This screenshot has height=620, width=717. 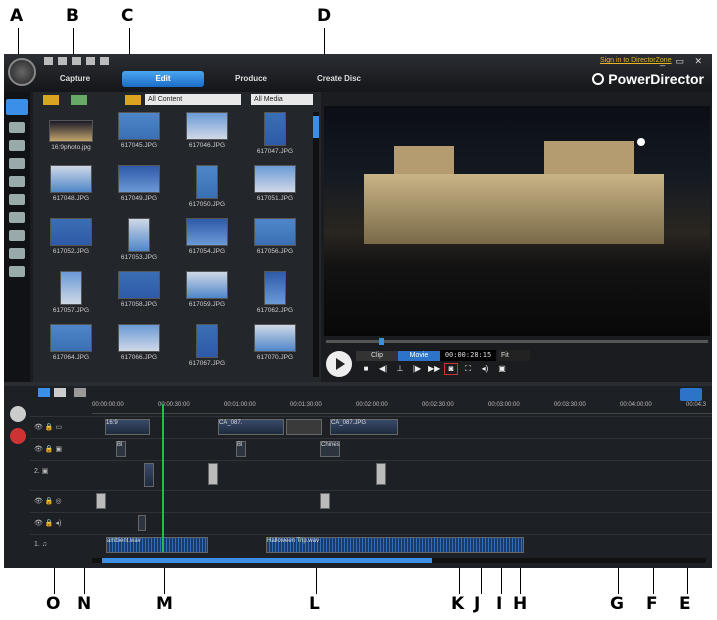 I want to click on audio-clip: ambient.wav, so click(x=157, y=545).